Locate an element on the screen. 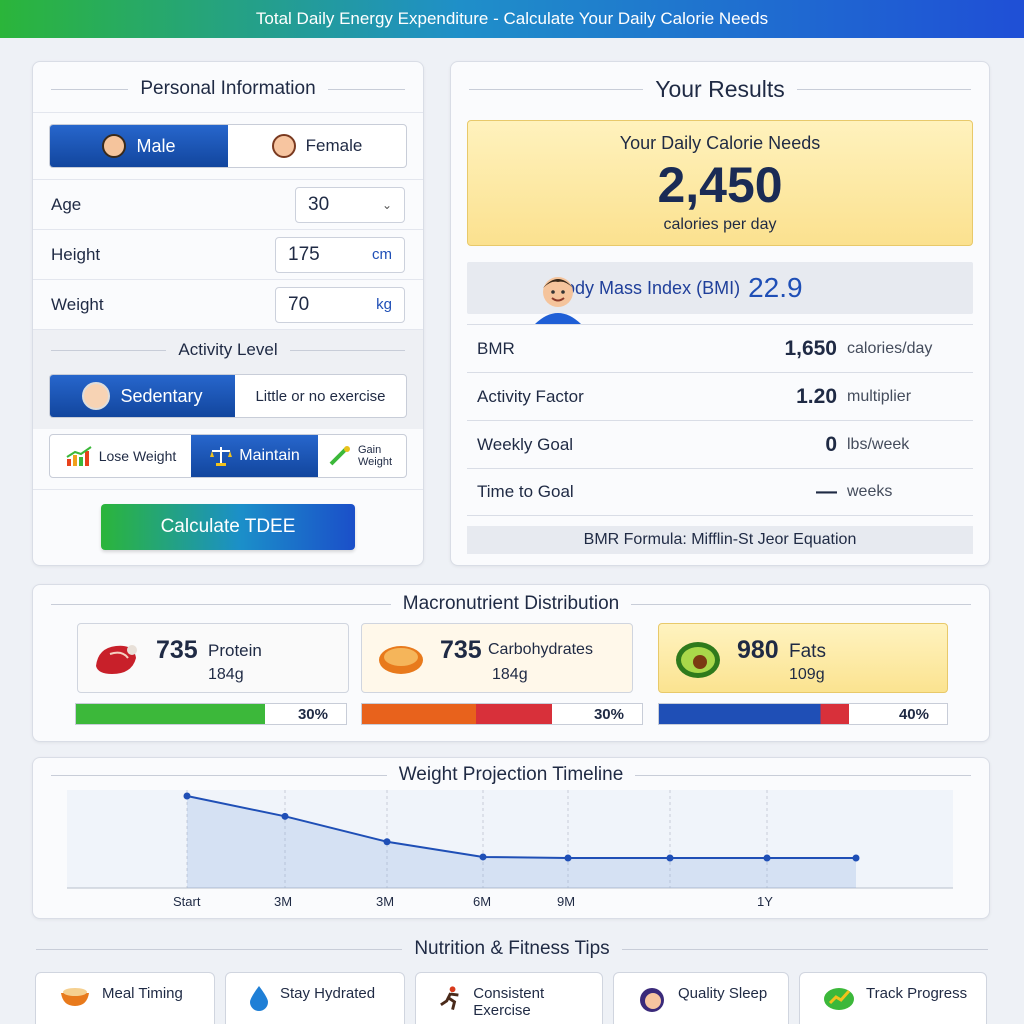  carbohydrates-bar: 30% is located at coordinates (502, 714).